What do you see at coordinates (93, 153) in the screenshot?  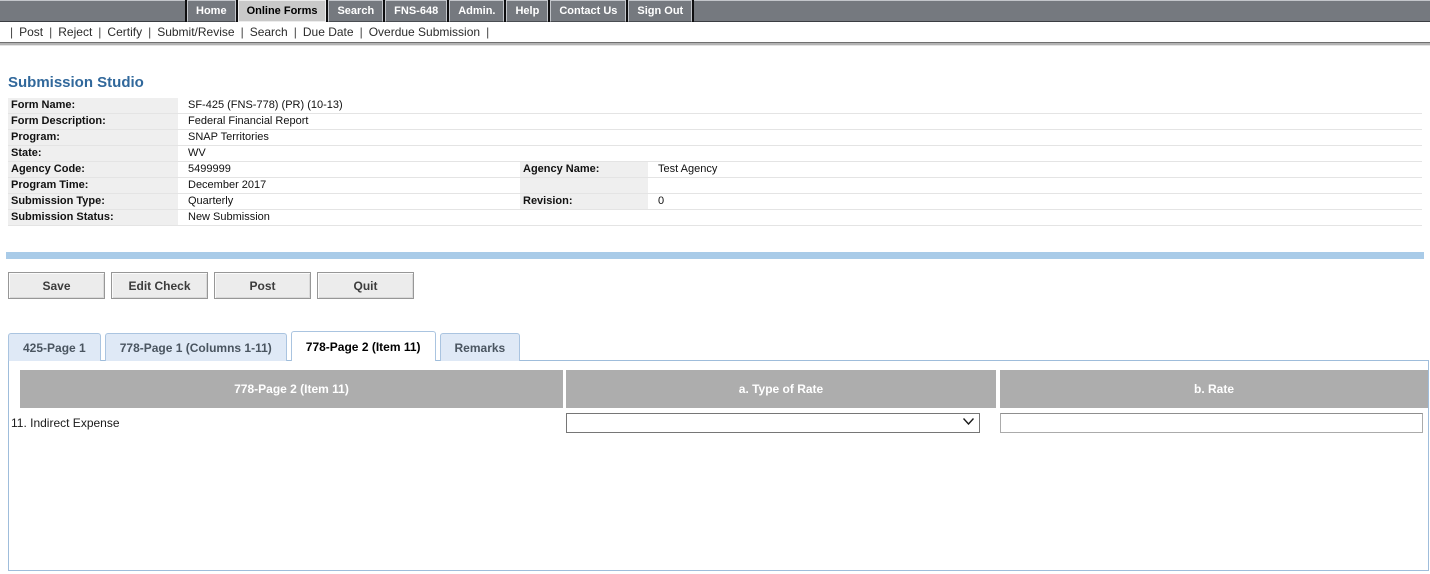 I see `detail-label: State:` at bounding box center [93, 153].